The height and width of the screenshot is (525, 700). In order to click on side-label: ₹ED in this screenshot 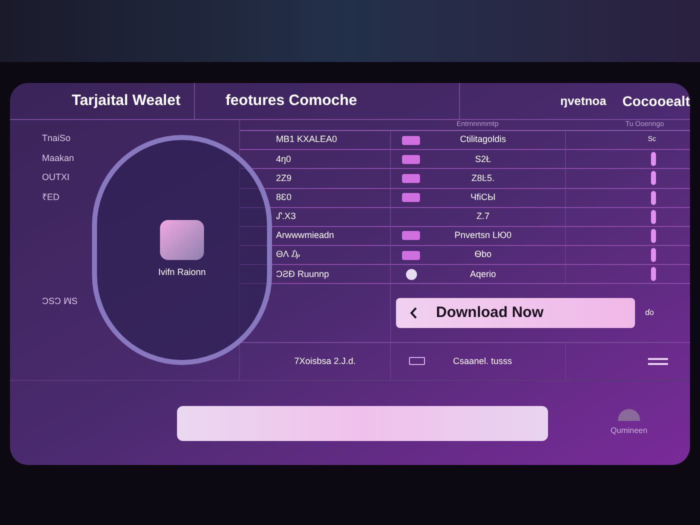, I will do `click(51, 197)`.